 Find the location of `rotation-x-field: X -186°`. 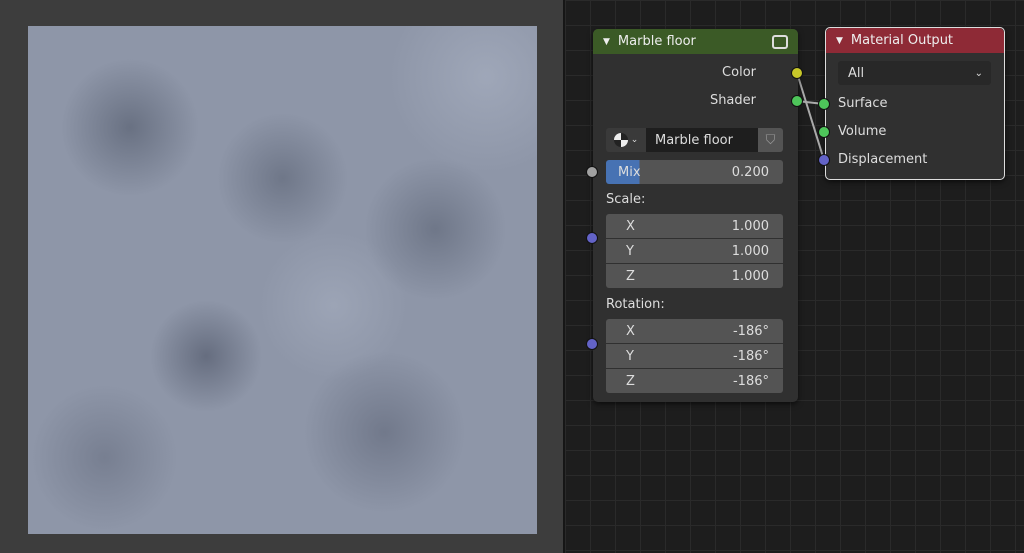

rotation-x-field: X -186° is located at coordinates (694, 331).